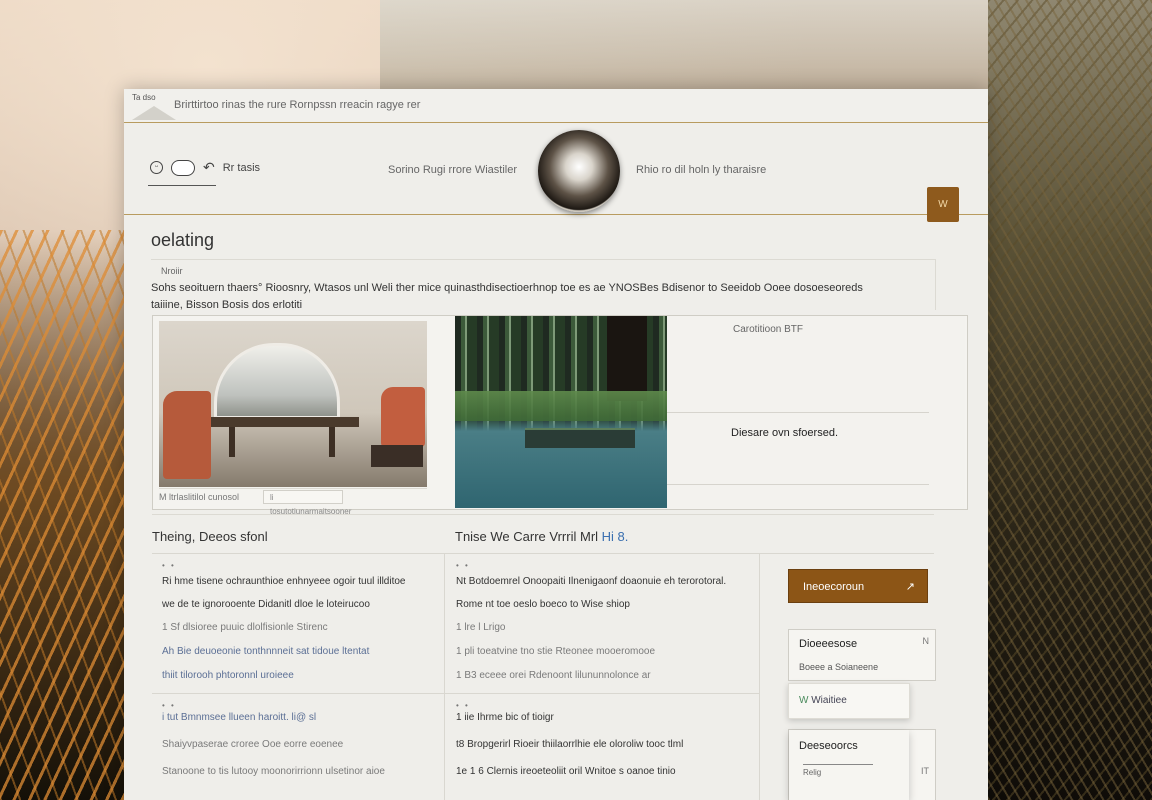 The height and width of the screenshot is (800, 1152). Describe the element at coordinates (279, 422) in the screenshot. I see `room-table` at that location.